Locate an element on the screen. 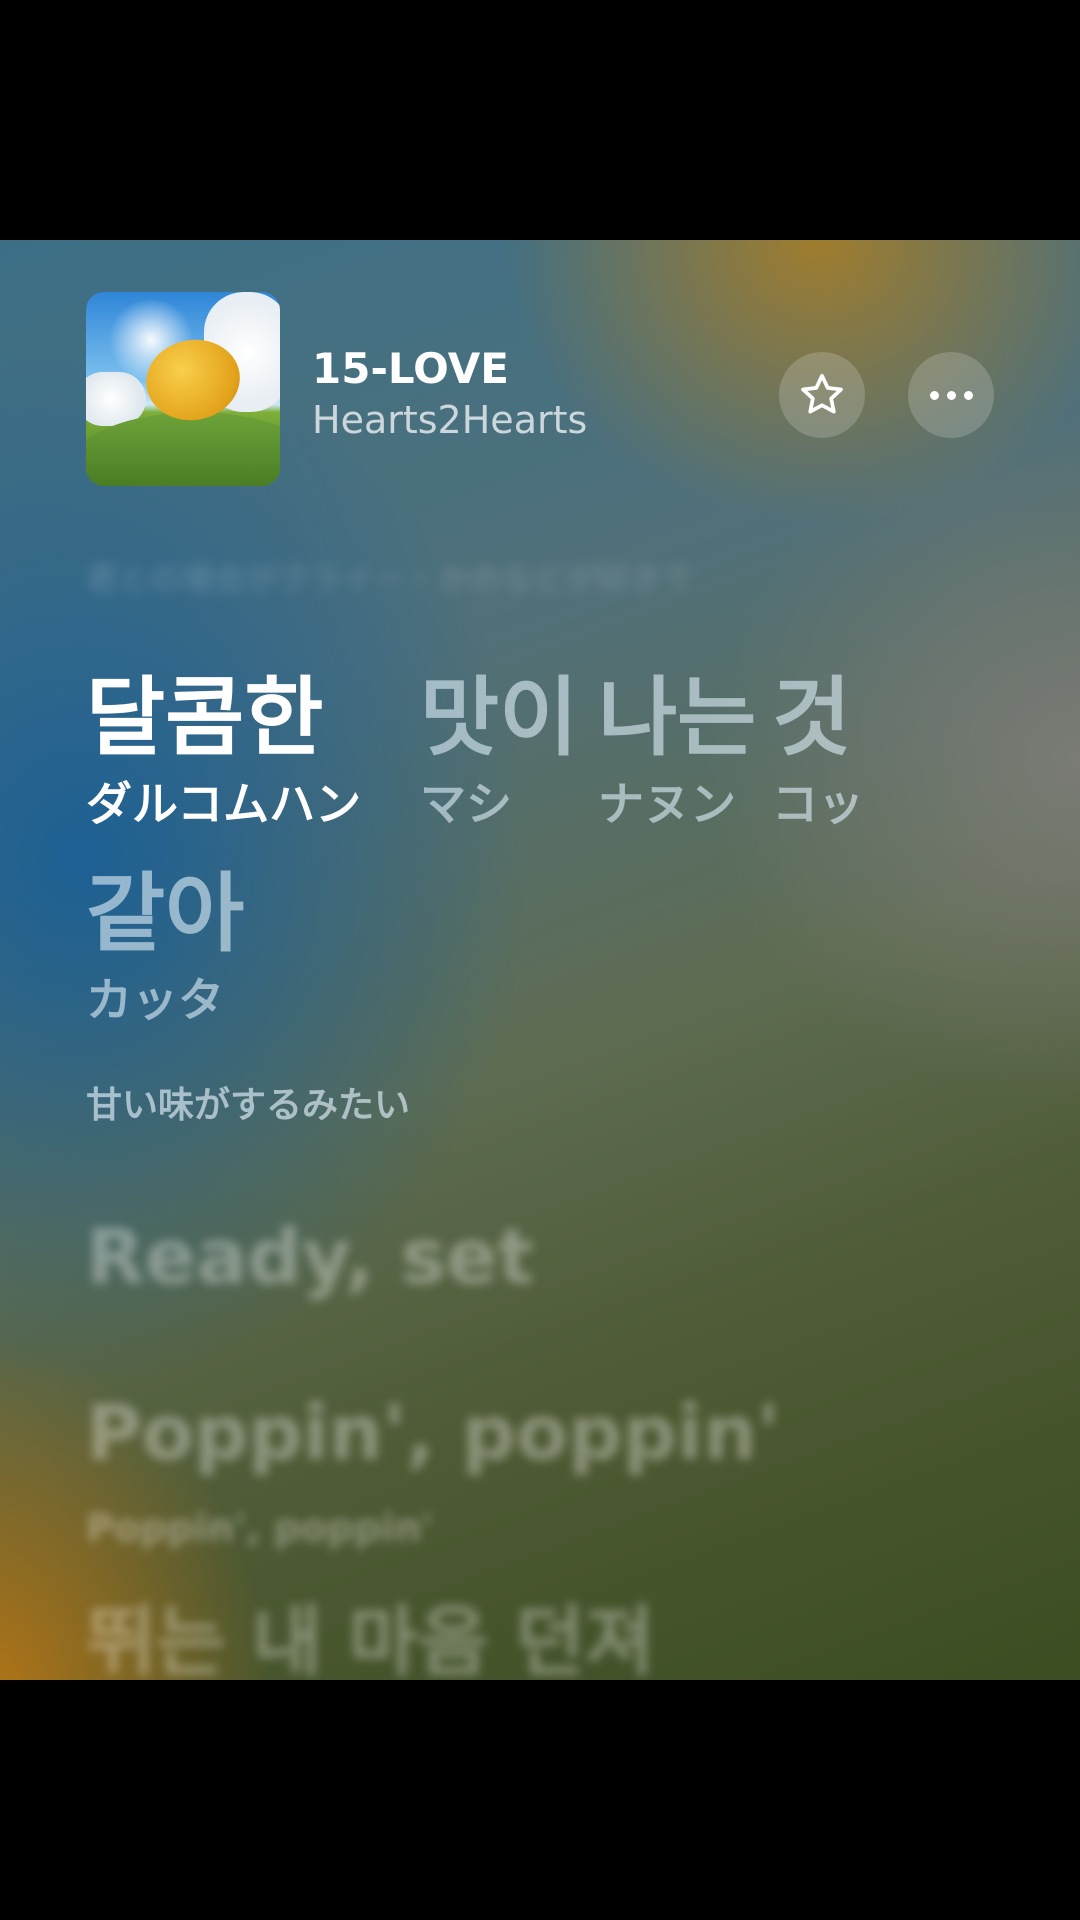 This screenshot has height=1920, width=1080. lyric-word: 것 コッ is located at coordinates (818, 750).